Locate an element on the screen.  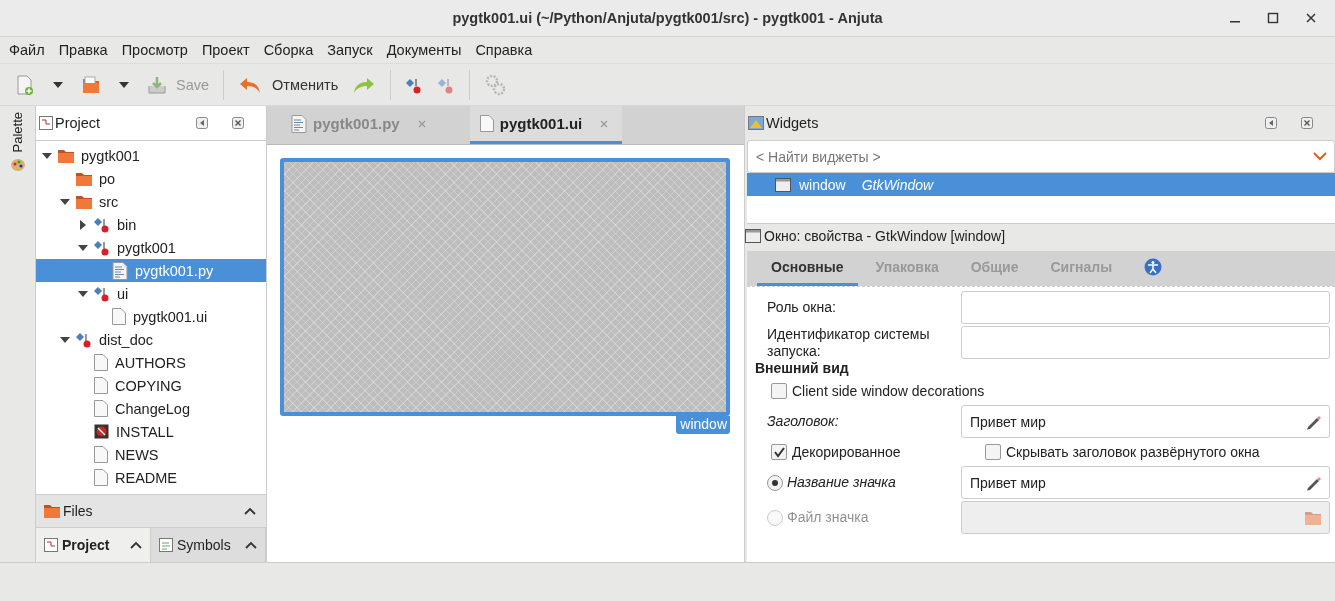
checkbox-label: Декорированное is located at coordinates (846, 452).